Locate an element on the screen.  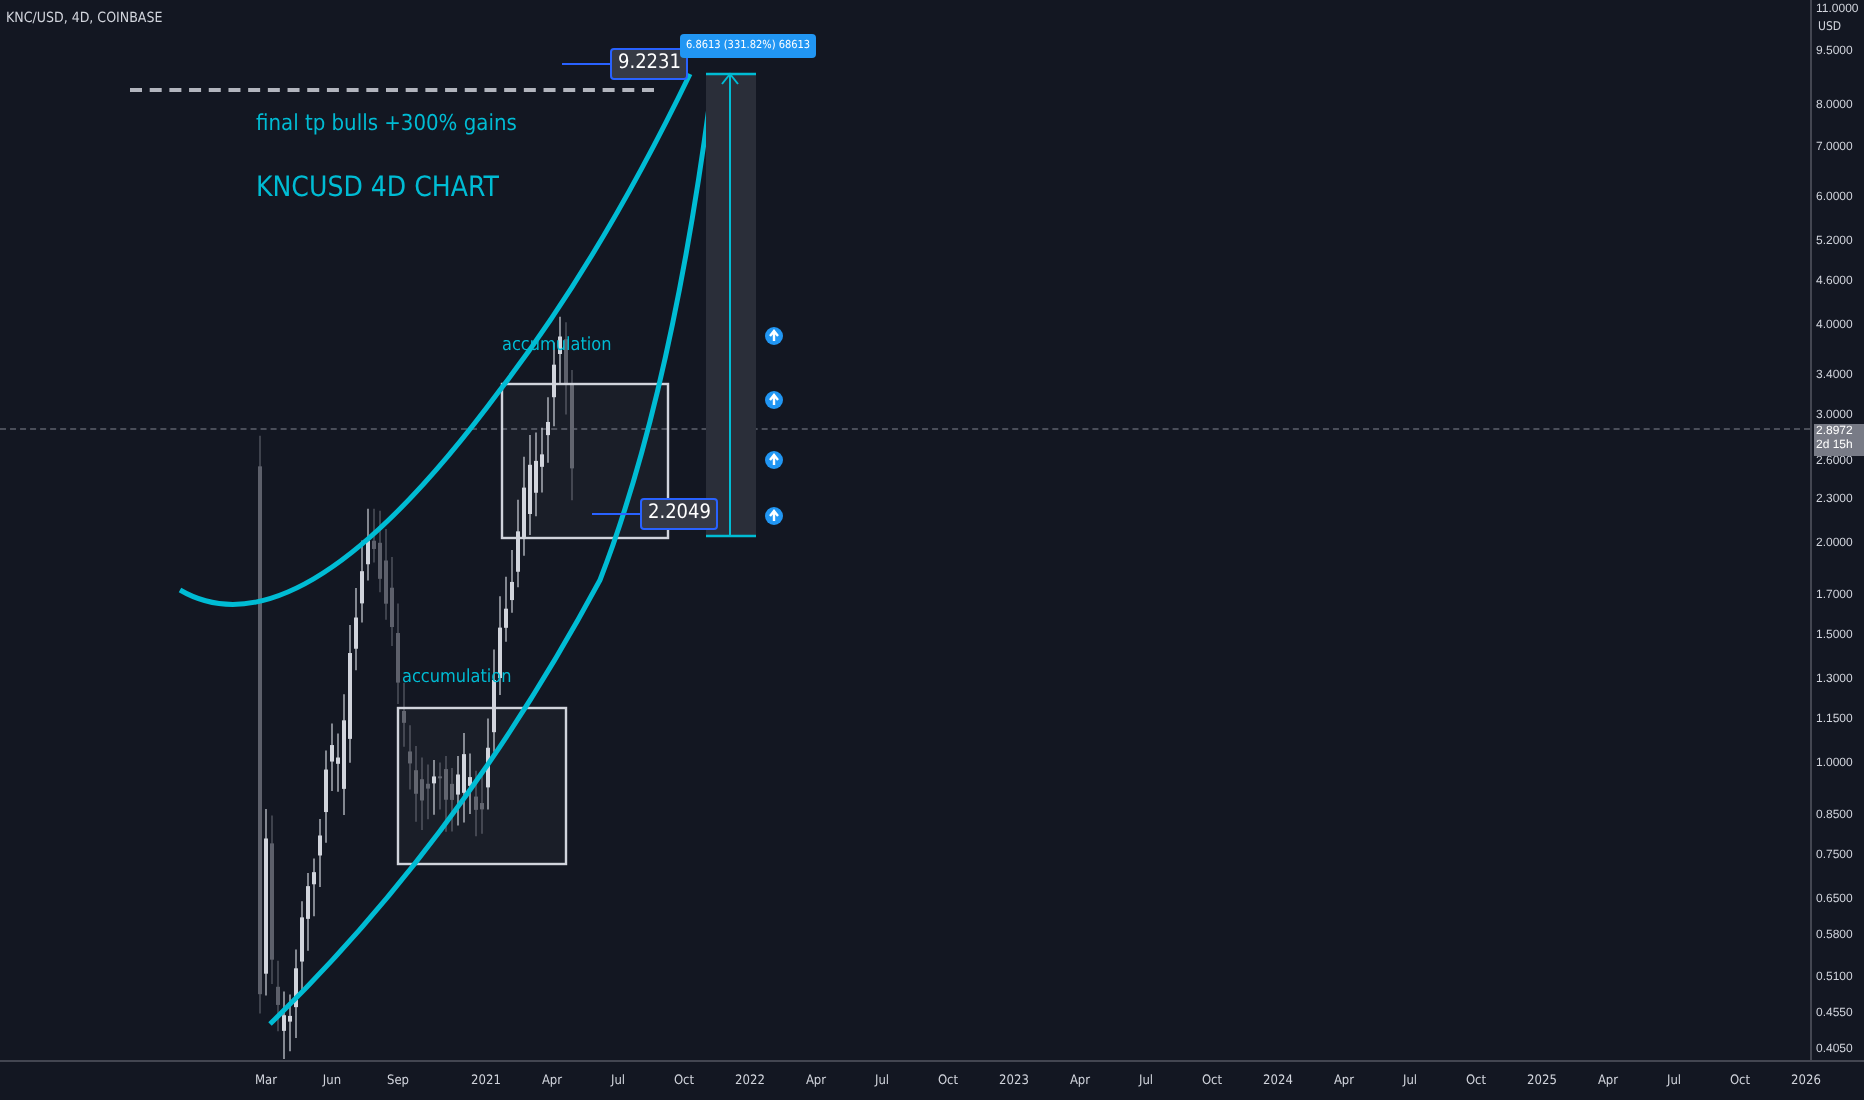
price-label: 9.2231 is located at coordinates (649, 64).